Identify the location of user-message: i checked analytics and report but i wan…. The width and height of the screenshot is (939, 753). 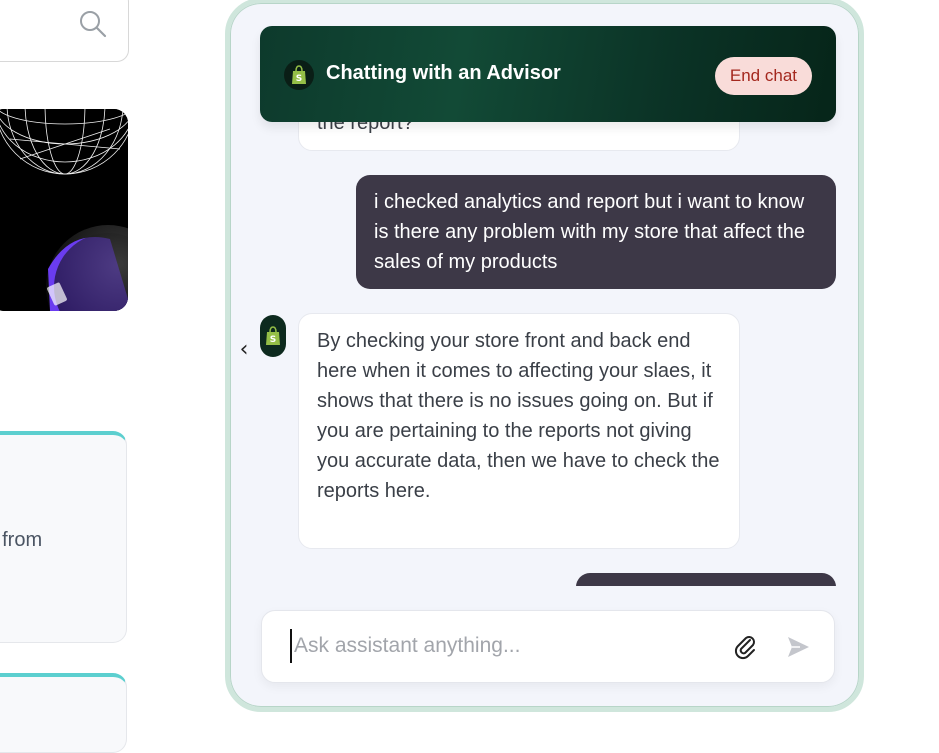
(596, 232).